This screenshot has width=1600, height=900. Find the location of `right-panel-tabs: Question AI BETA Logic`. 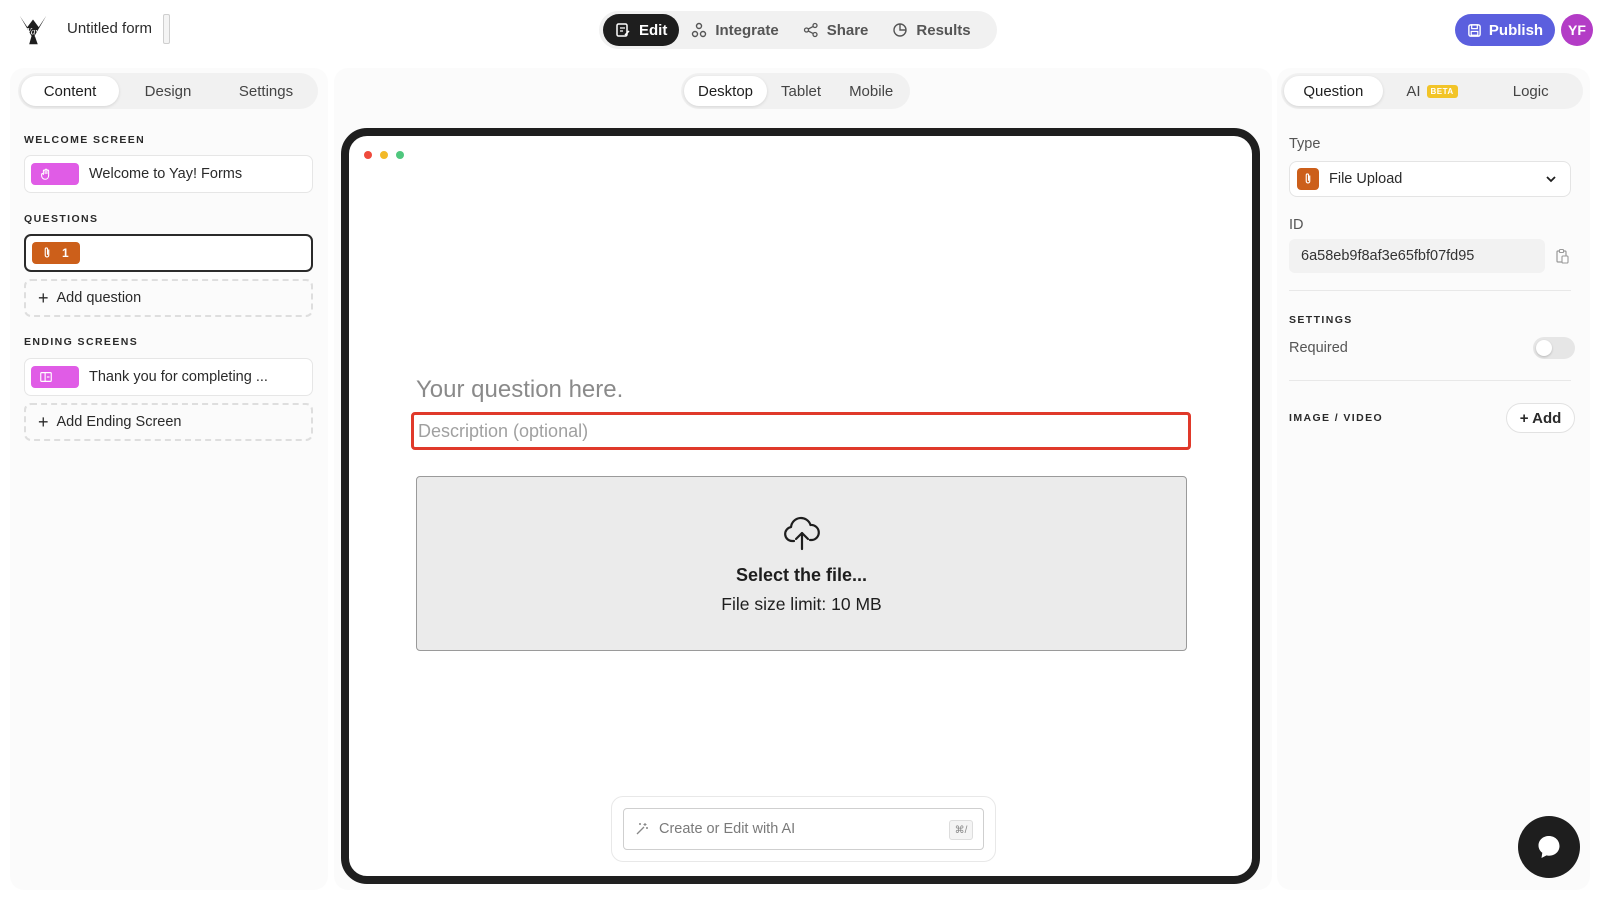

right-panel-tabs: Question AI BETA Logic is located at coordinates (1432, 91).